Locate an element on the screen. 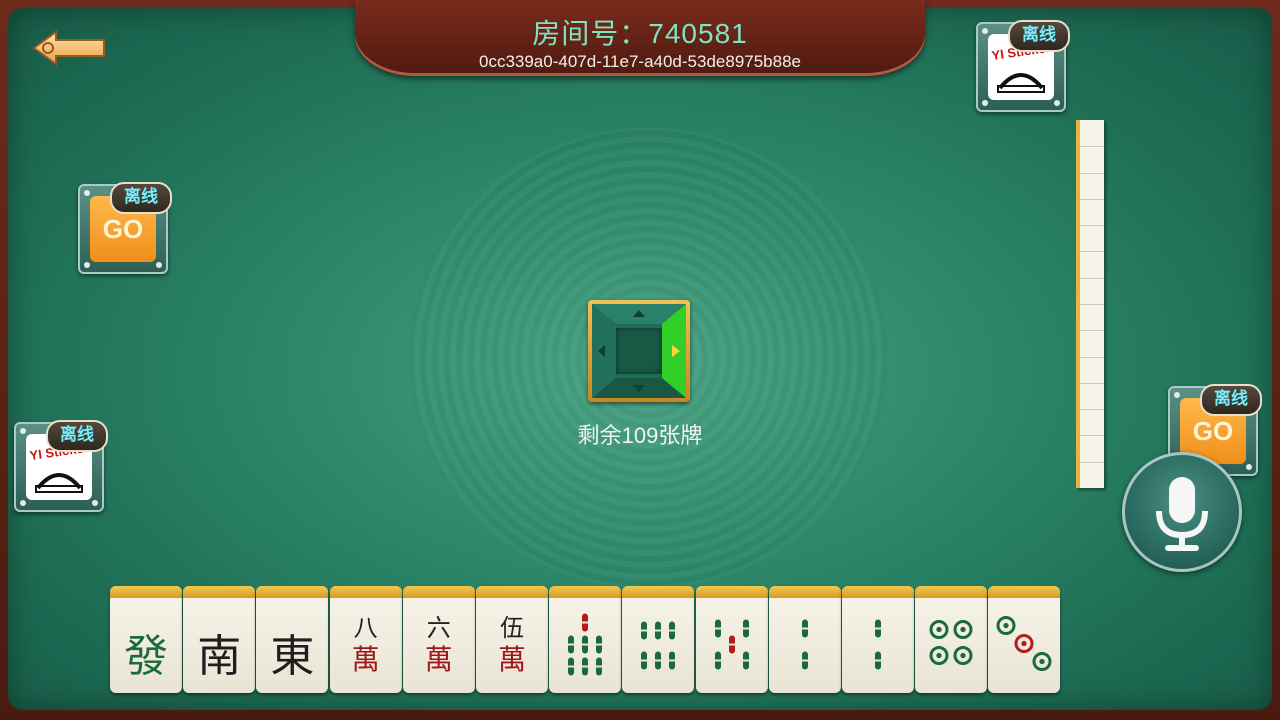 The image size is (1280, 720). hand-tile: 伍萬 is located at coordinates (512, 639).